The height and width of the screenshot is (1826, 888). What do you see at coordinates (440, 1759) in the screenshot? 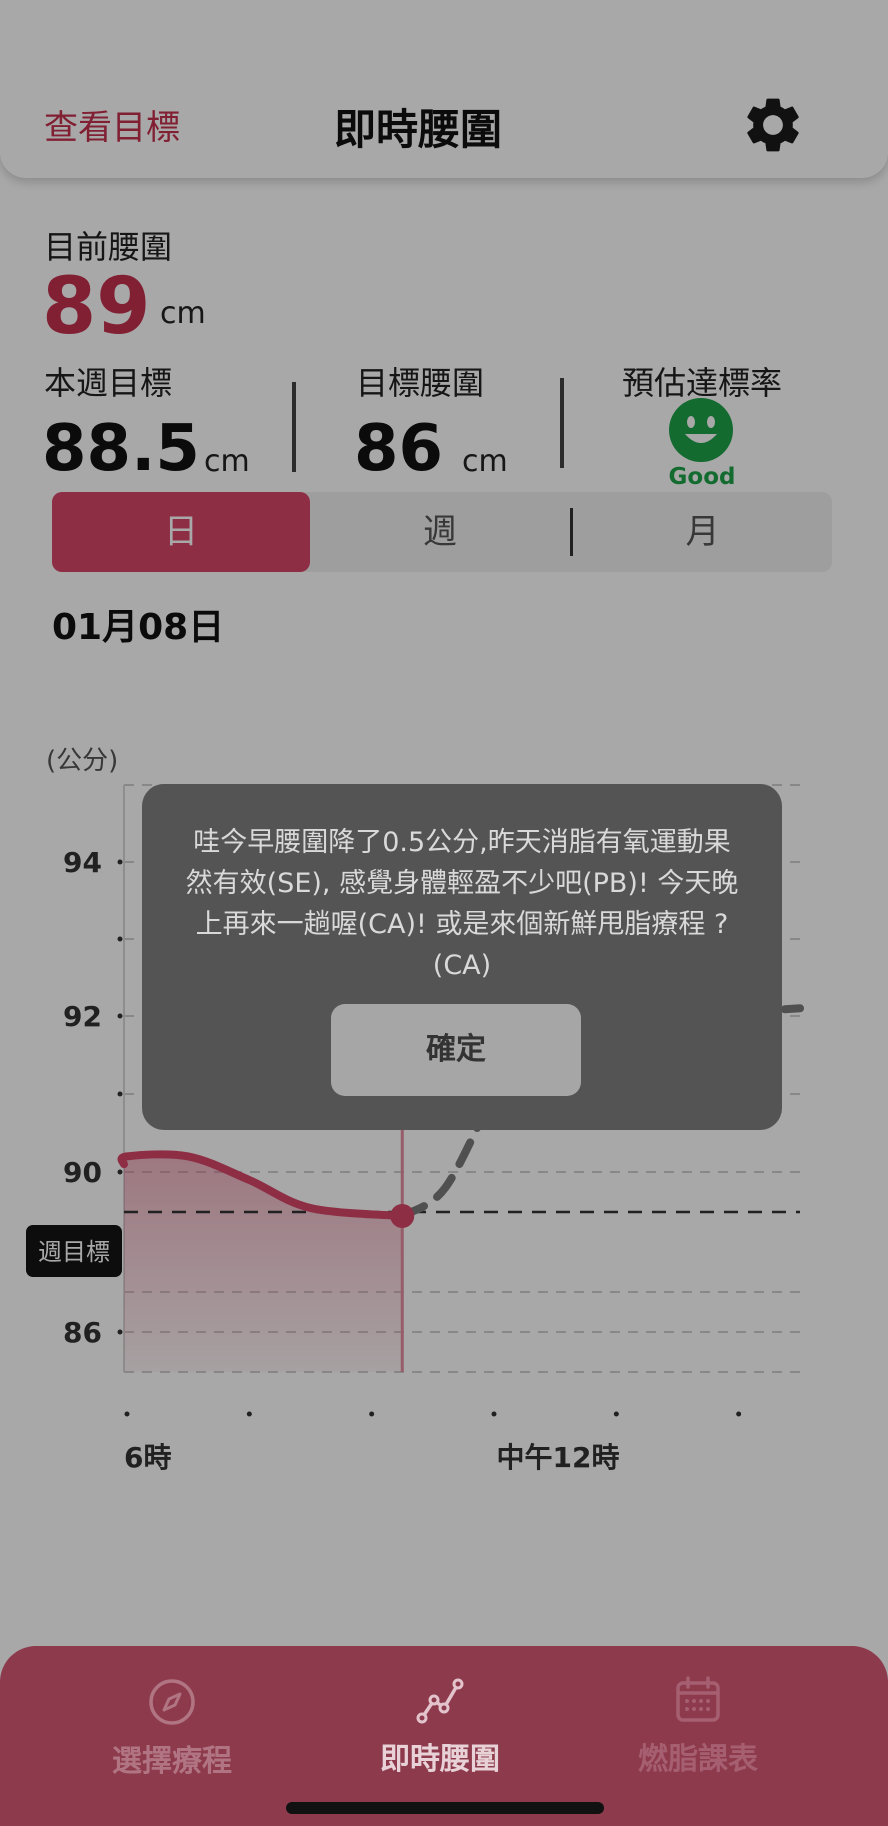
I see `nav-label: 即時腰圍` at bounding box center [440, 1759].